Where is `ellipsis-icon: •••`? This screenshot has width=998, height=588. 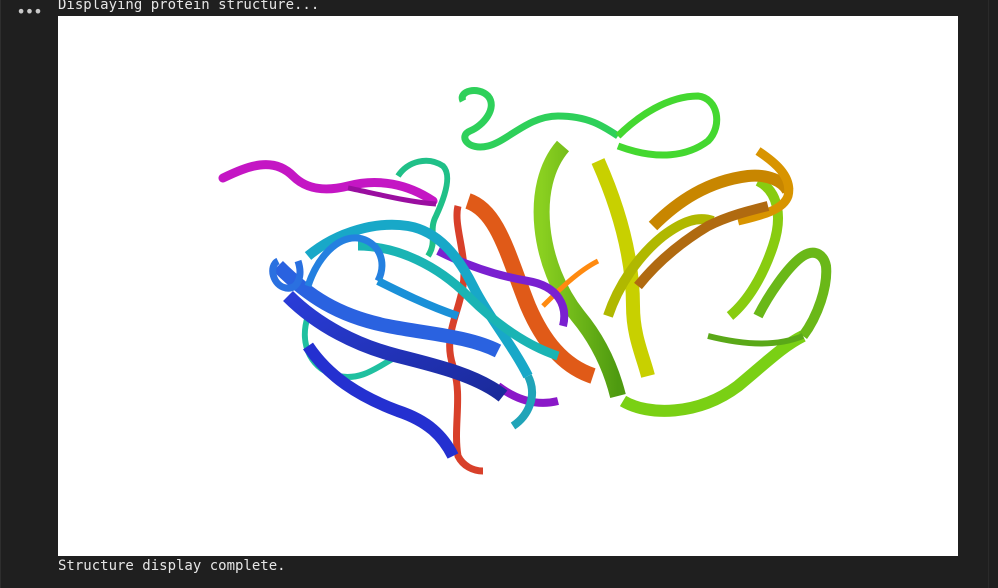
ellipsis-icon: ••• is located at coordinates (29, 11).